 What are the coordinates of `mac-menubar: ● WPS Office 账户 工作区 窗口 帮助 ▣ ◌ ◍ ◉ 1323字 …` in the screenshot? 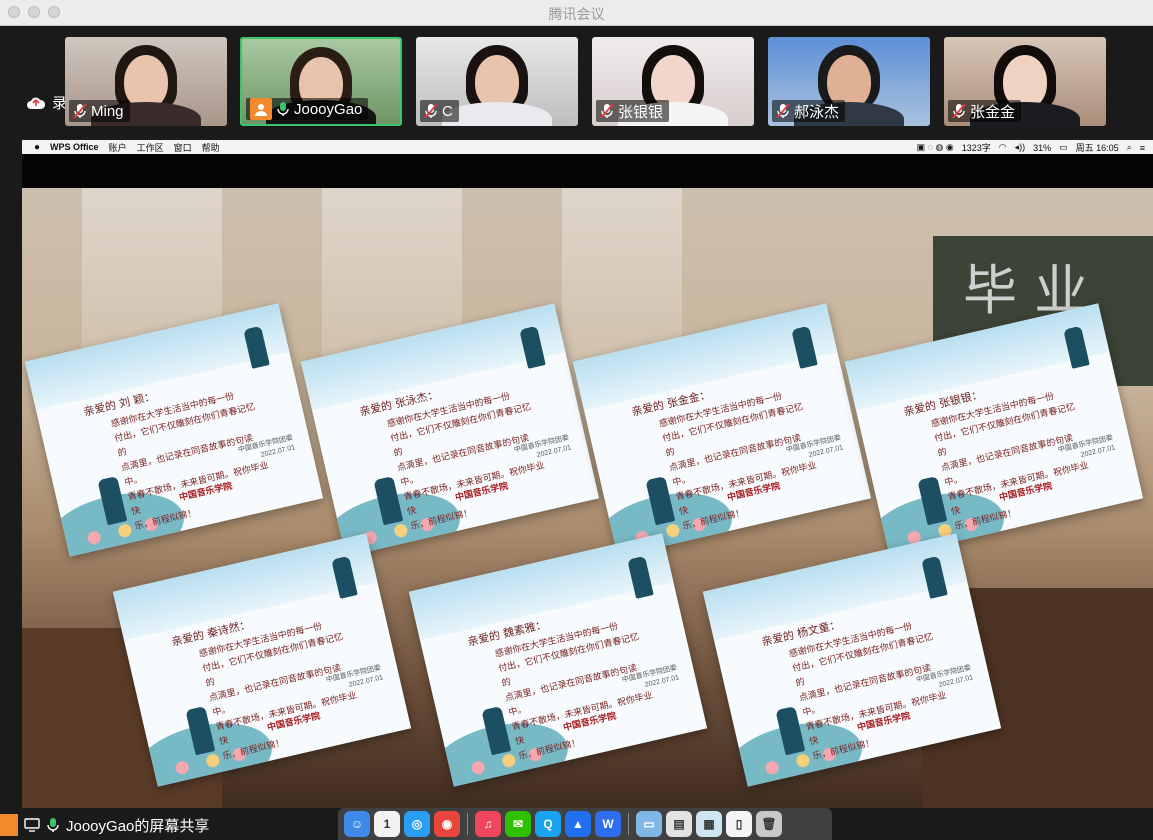 It's located at (587, 147).